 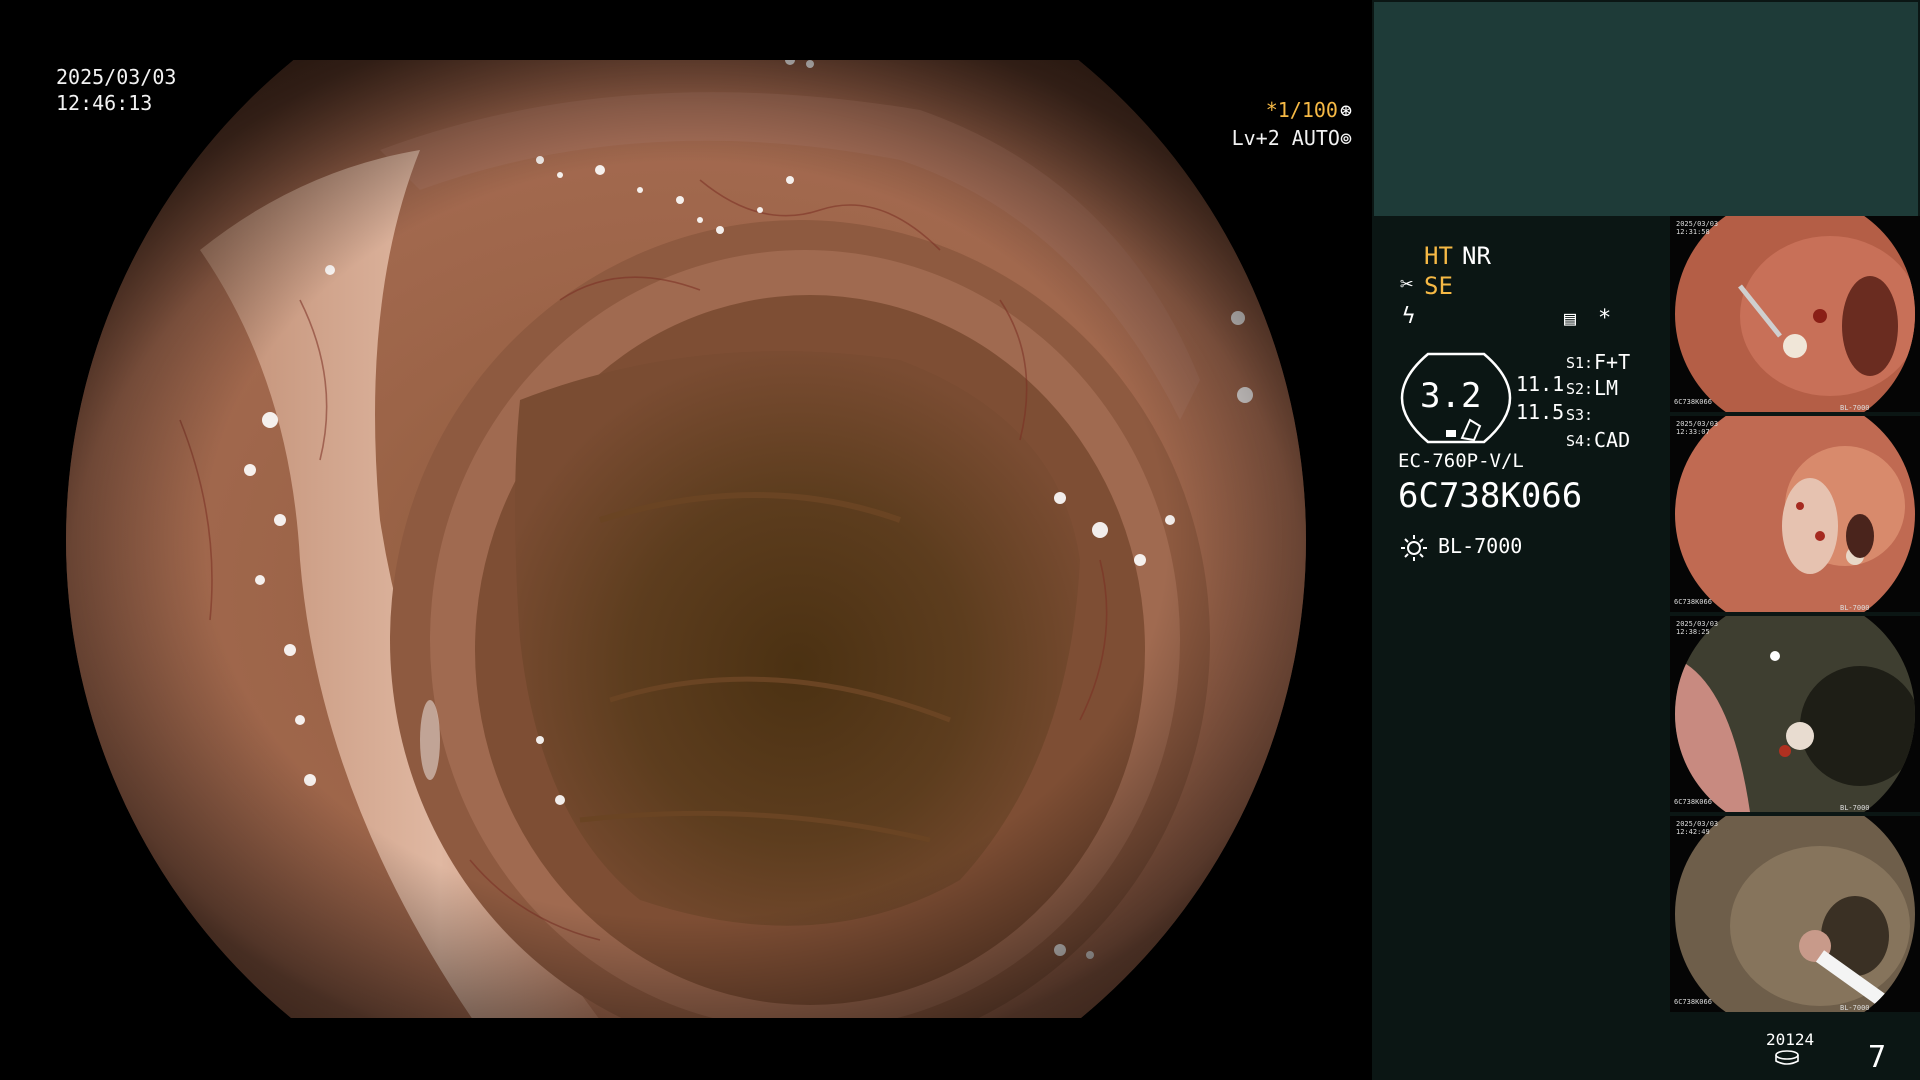 I want to click on gauge-value: 3.2, so click(x=1451, y=396).